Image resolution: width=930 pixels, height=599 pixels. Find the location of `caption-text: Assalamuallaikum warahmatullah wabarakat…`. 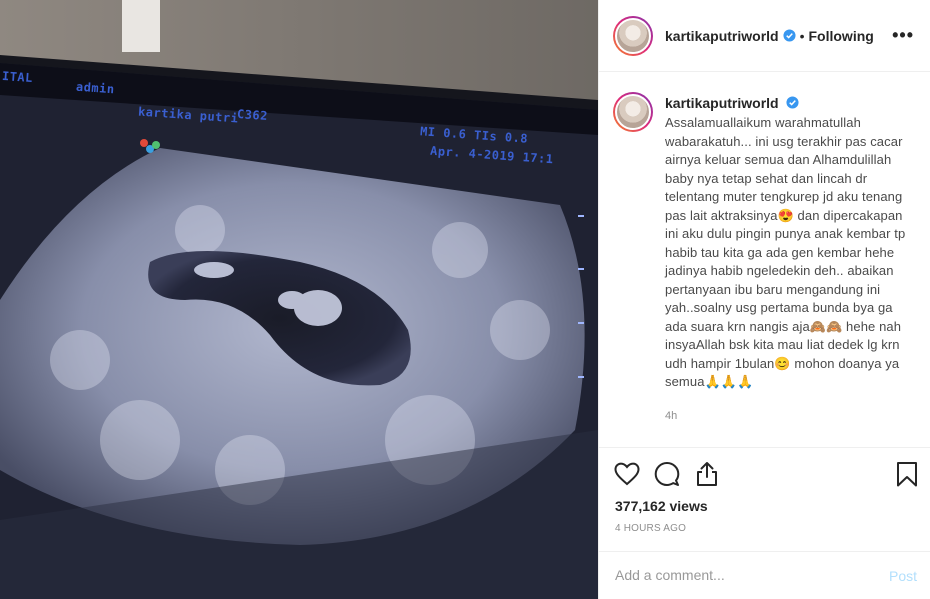

caption-text: Assalamuallaikum warahmatullah wabarakat… is located at coordinates (785, 252).